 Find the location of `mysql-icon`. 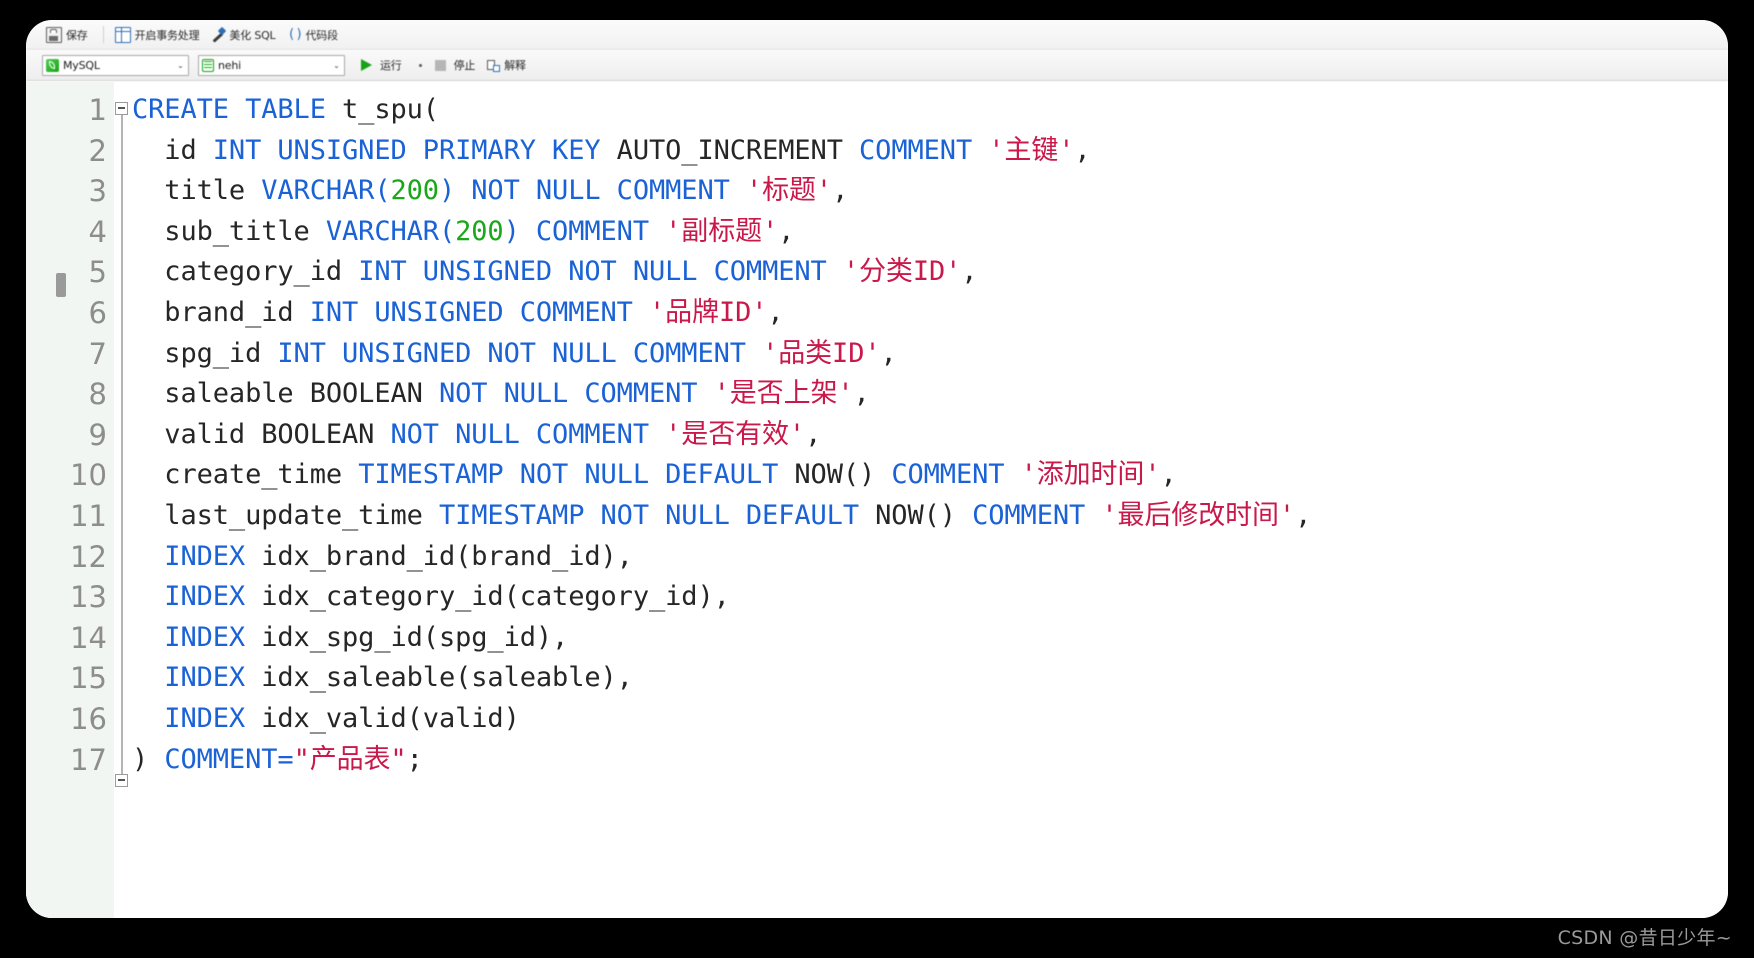

mysql-icon is located at coordinates (52, 65).